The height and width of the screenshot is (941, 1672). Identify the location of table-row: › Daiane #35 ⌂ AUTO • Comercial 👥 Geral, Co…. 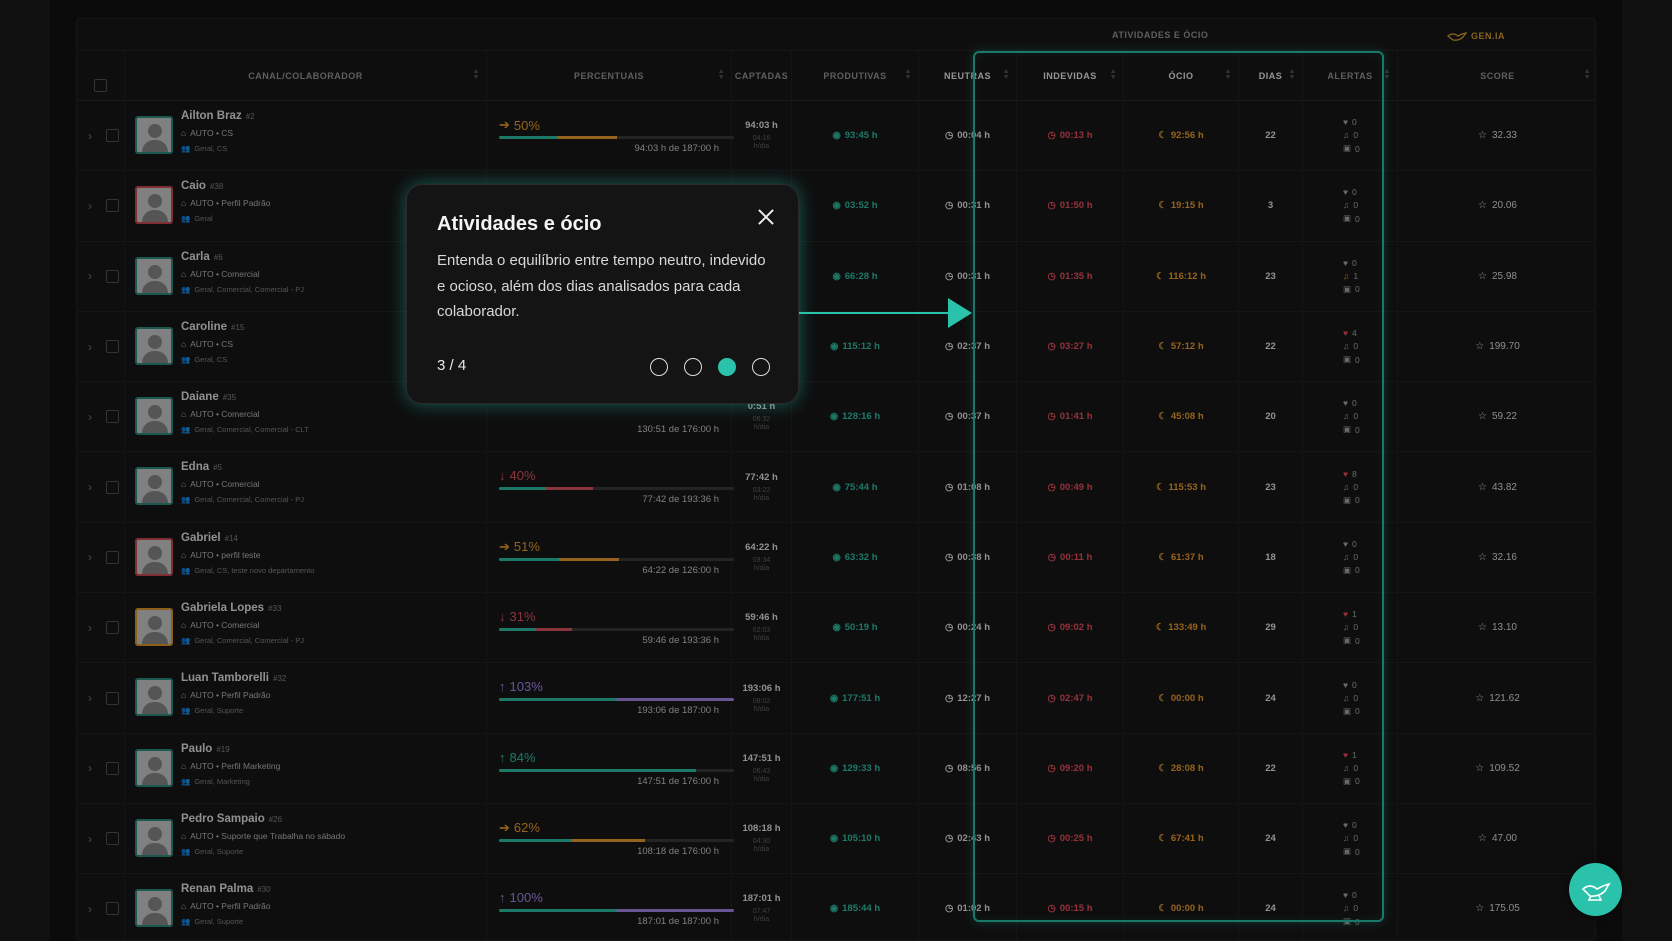
(836, 417).